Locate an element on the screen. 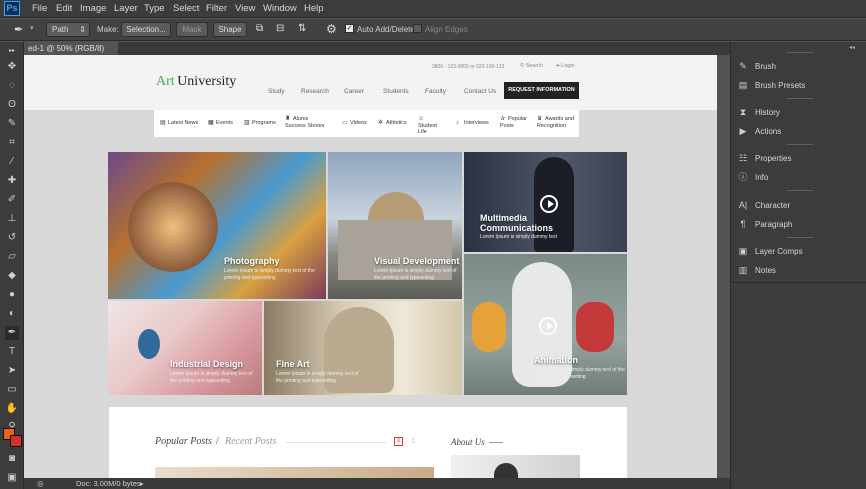 The height and width of the screenshot is (489, 866). paint-bucket-tool-icon: ◆ is located at coordinates (12, 276).